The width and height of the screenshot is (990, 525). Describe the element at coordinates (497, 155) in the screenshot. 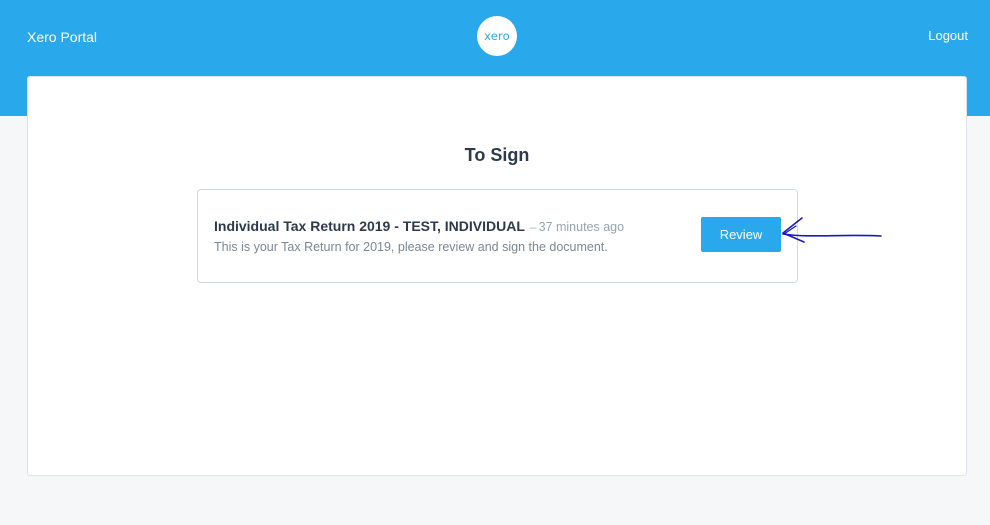

I see `page-title: To Sign` at that location.